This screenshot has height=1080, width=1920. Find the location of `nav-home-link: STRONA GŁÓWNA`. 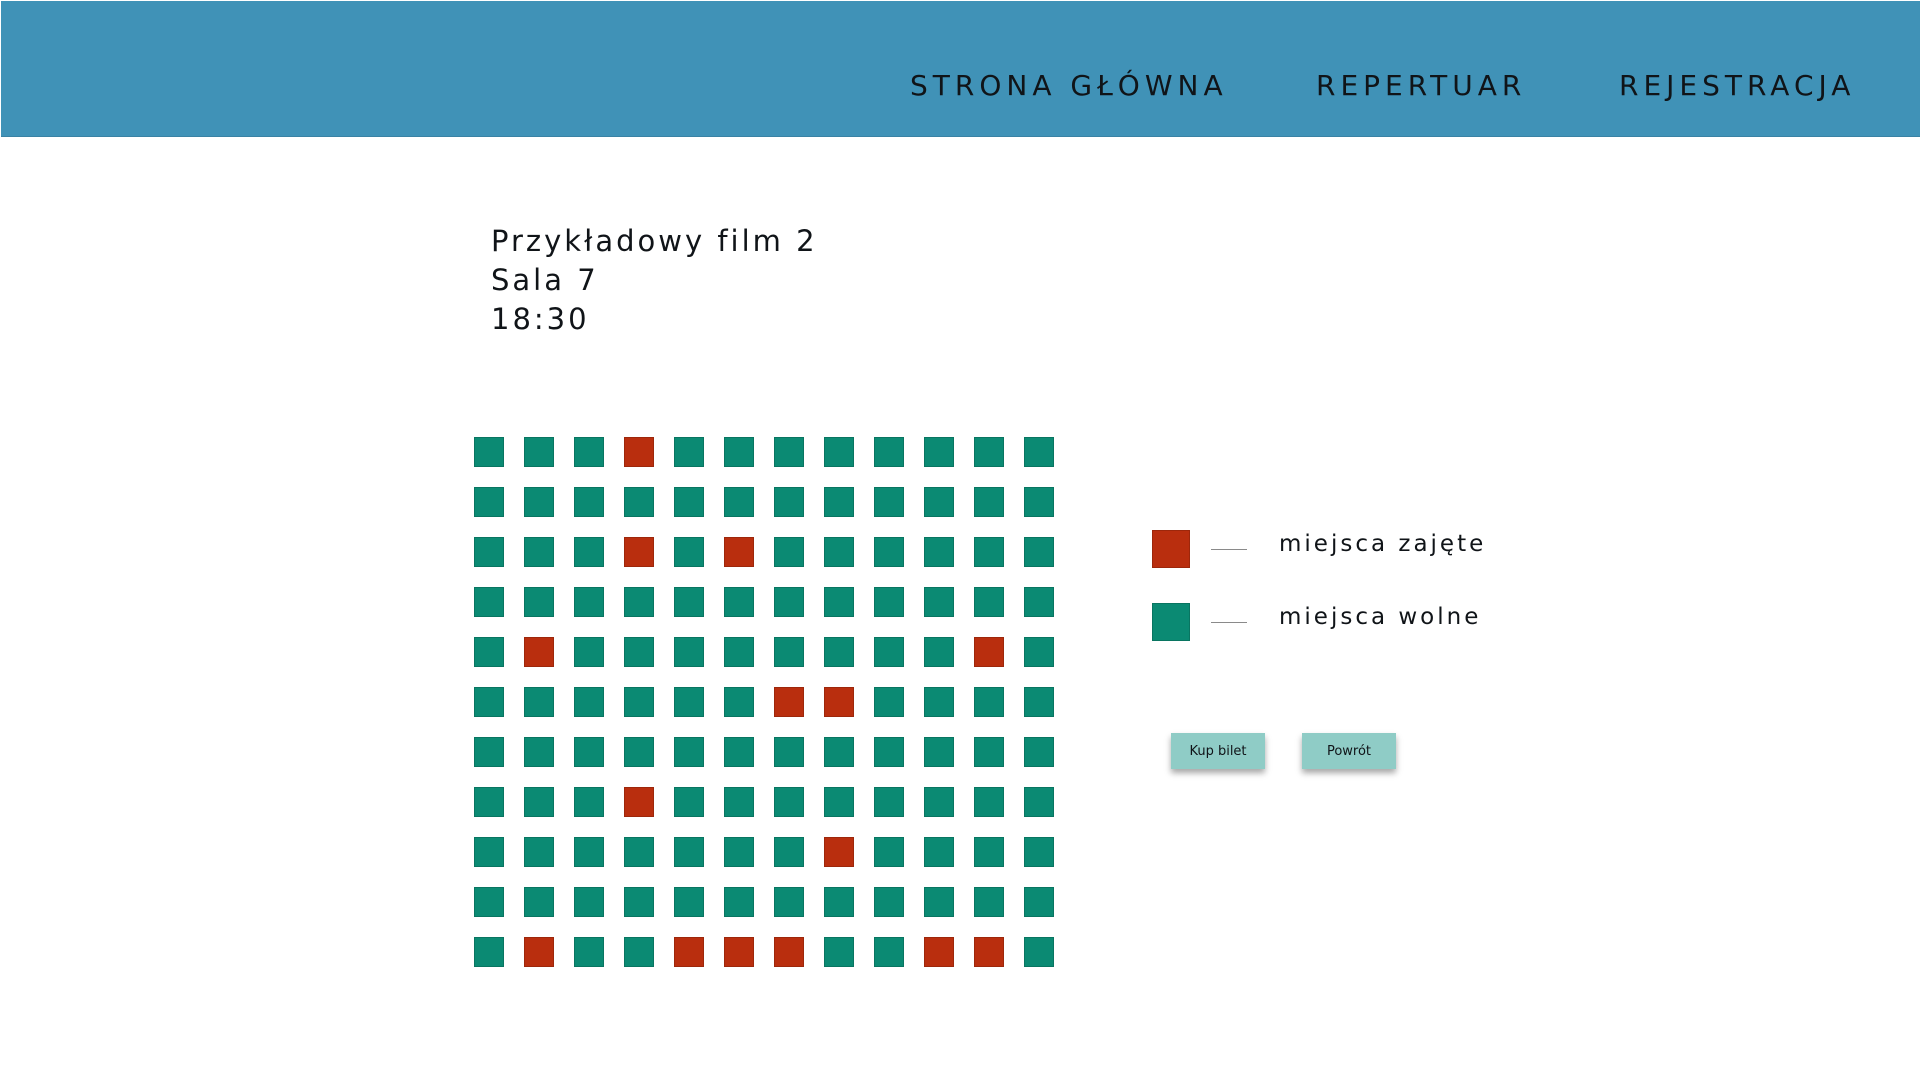

nav-home-link: STRONA GŁÓWNA is located at coordinates (1069, 85).